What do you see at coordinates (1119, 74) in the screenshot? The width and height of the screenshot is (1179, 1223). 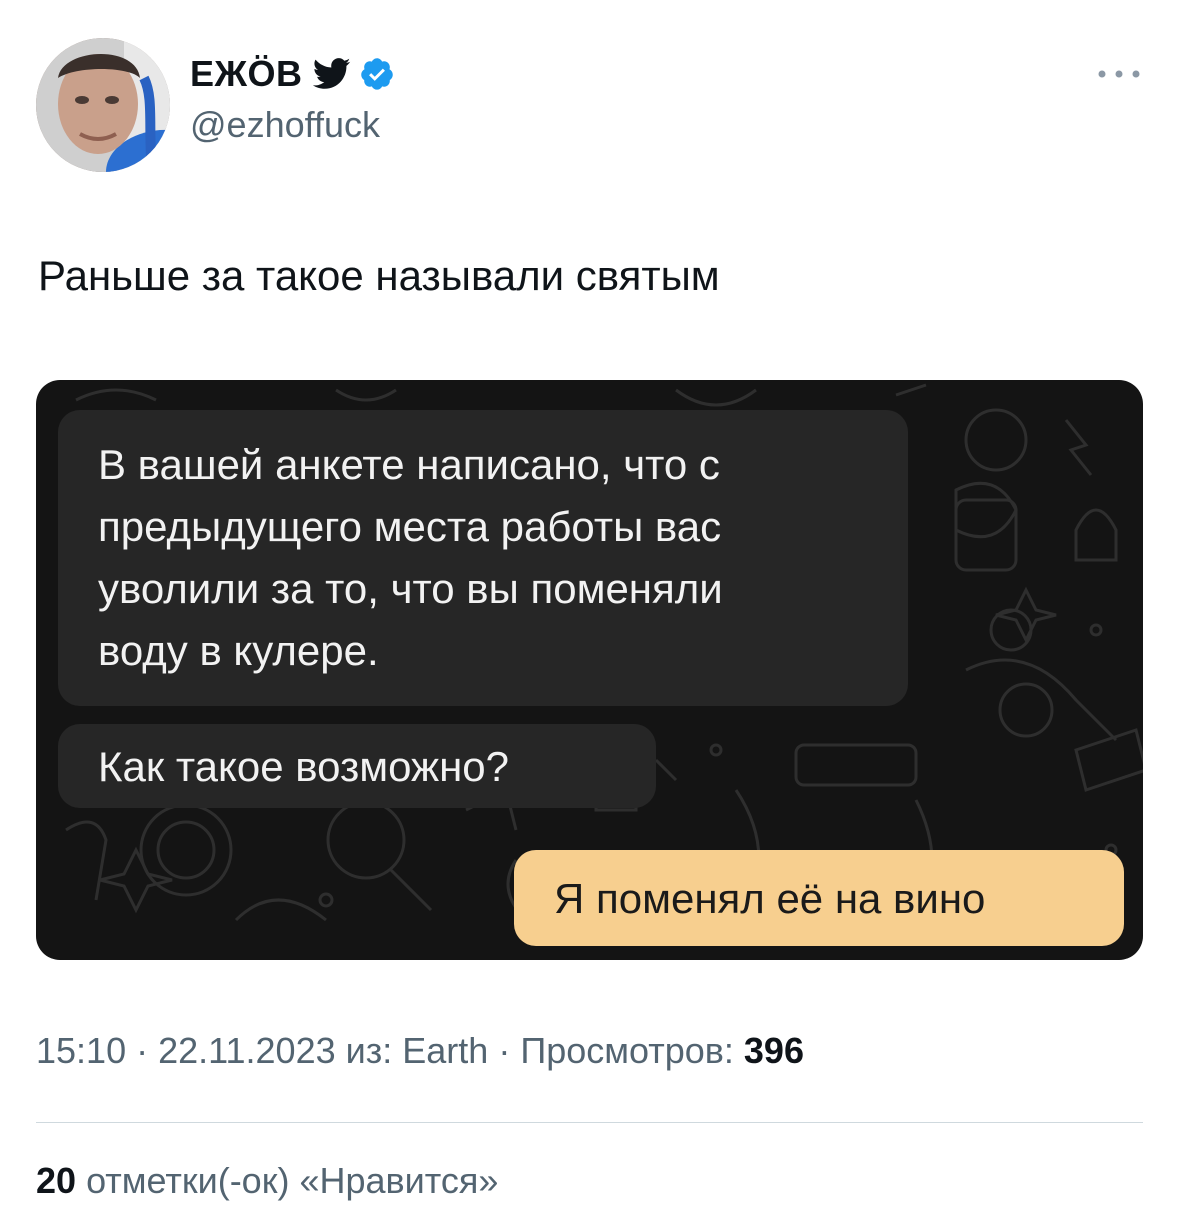 I see `more-options-icon` at bounding box center [1119, 74].